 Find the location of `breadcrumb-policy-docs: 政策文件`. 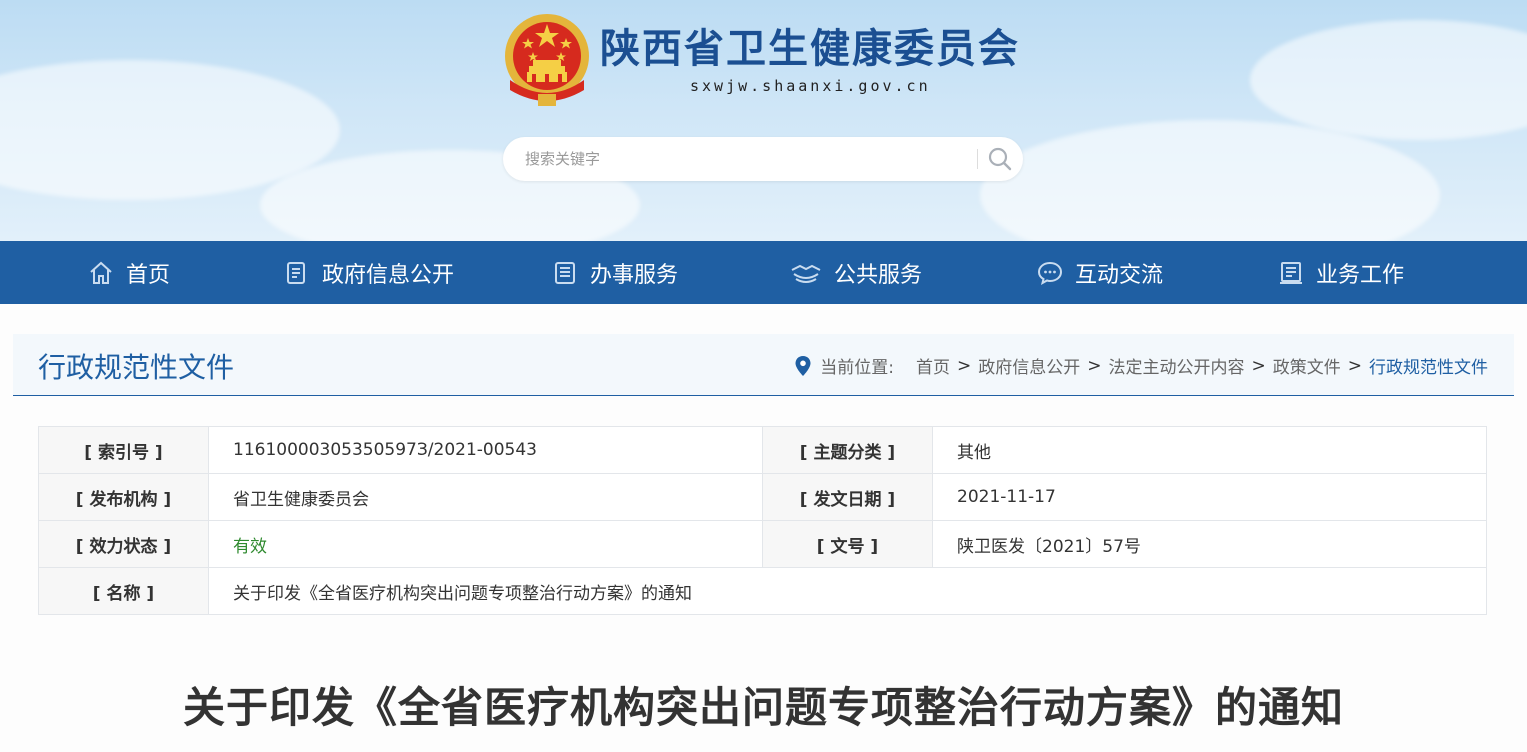

breadcrumb-policy-docs: 政策文件 is located at coordinates (1307, 365).